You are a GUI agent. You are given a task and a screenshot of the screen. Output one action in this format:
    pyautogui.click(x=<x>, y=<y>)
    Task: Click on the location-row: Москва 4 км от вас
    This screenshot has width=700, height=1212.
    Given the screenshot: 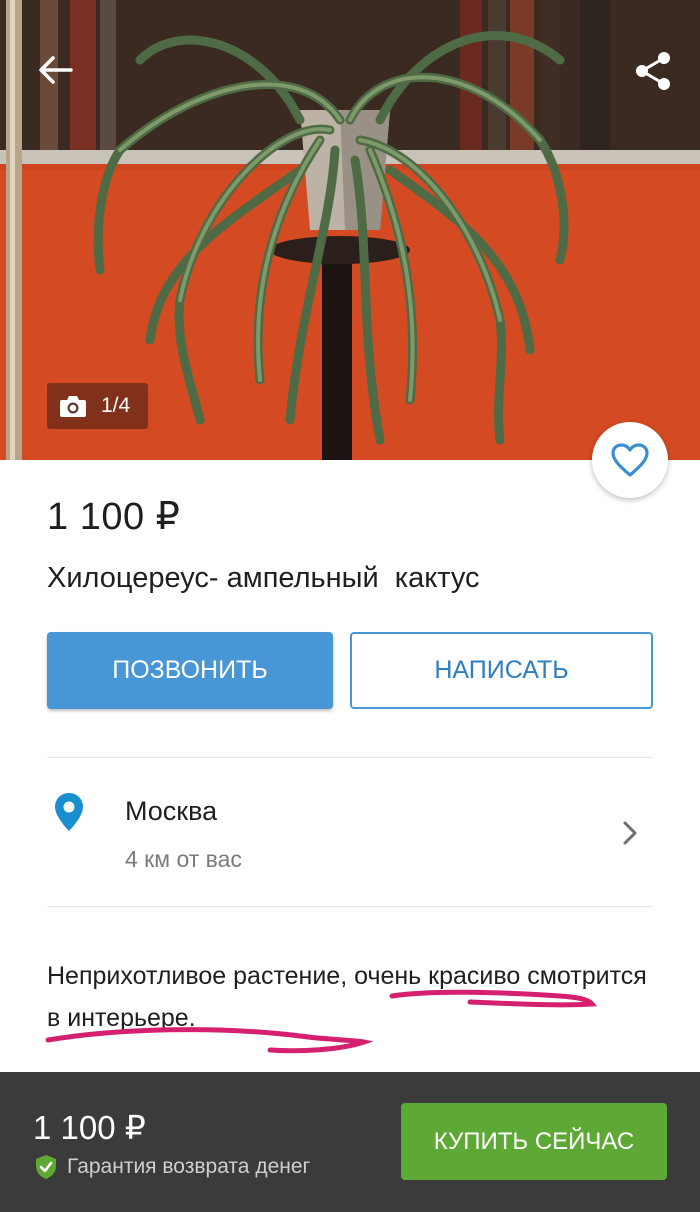 What is the action you would take?
    pyautogui.click(x=350, y=832)
    